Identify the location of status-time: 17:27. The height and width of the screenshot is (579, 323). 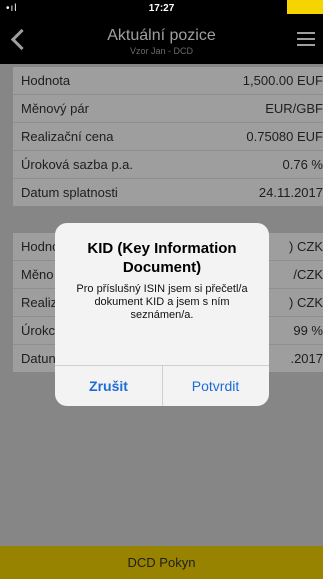
(161, 8).